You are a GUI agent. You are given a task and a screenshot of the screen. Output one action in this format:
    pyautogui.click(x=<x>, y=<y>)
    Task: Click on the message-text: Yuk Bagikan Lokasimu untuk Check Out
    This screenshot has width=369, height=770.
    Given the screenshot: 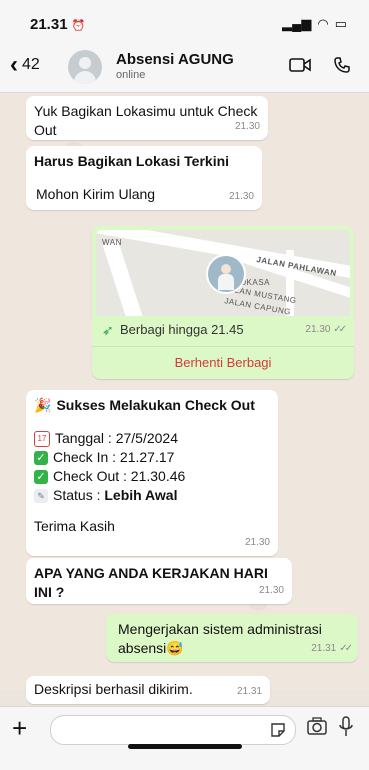 What is the action you would take?
    pyautogui.click(x=146, y=120)
    